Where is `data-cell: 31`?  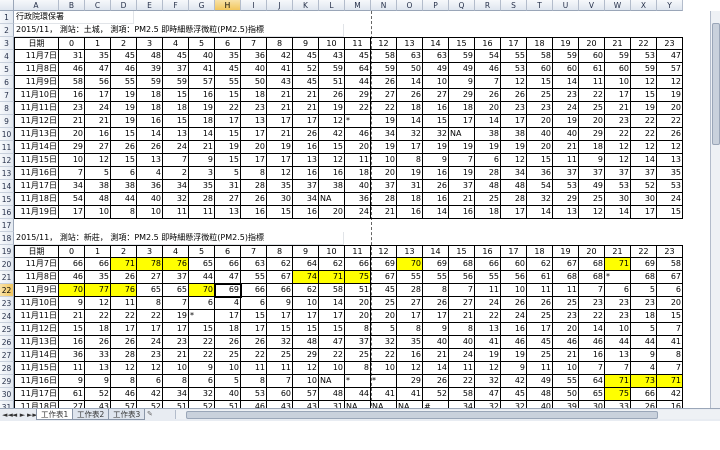 data-cell: 31 is located at coordinates (72, 56).